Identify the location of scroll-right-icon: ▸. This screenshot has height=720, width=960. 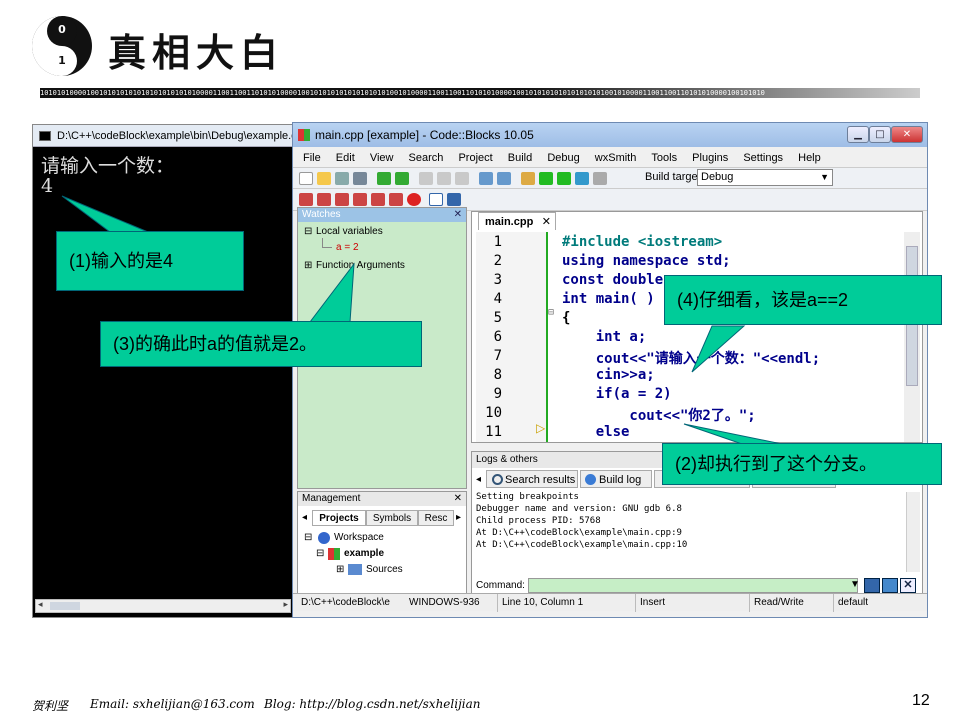
(285, 605).